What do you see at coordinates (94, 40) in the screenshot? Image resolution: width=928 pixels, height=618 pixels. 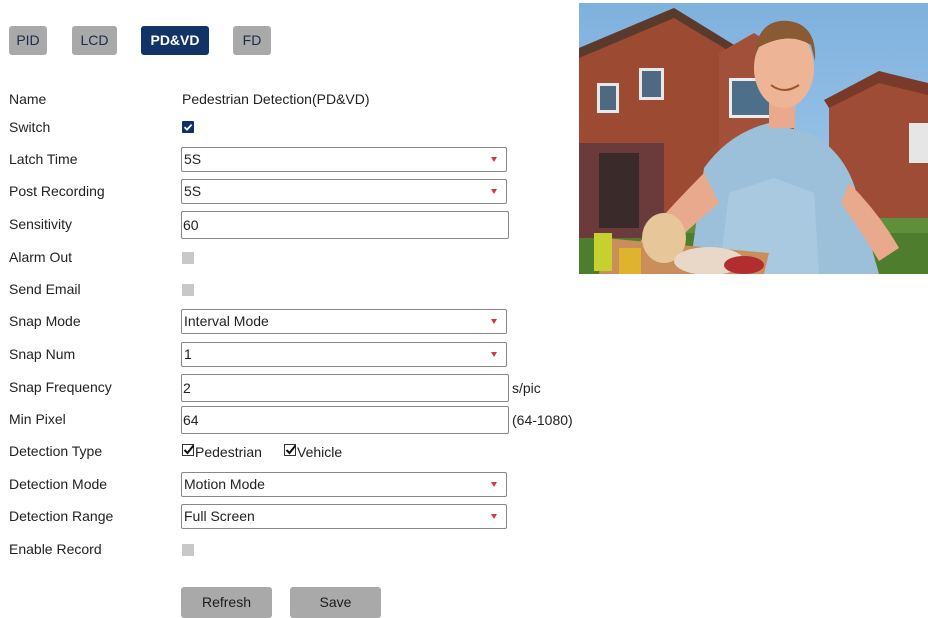 I see `tab-lcd: LCD` at bounding box center [94, 40].